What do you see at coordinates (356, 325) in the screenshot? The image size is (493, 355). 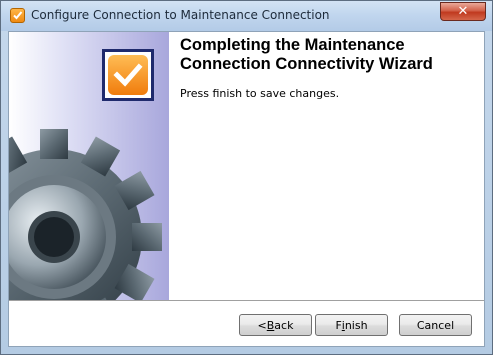 I see `finish-rest: nish` at bounding box center [356, 325].